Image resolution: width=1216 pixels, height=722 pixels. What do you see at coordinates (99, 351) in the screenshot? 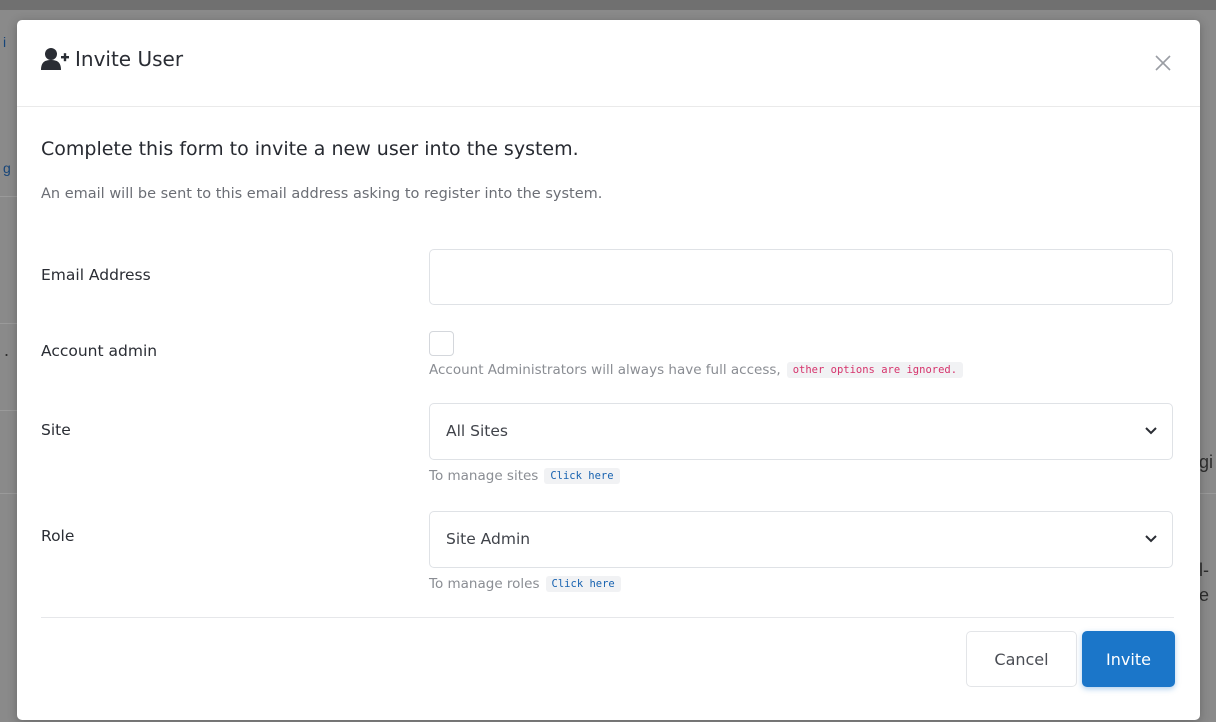
I see `account-admin-label: Account admin` at bounding box center [99, 351].